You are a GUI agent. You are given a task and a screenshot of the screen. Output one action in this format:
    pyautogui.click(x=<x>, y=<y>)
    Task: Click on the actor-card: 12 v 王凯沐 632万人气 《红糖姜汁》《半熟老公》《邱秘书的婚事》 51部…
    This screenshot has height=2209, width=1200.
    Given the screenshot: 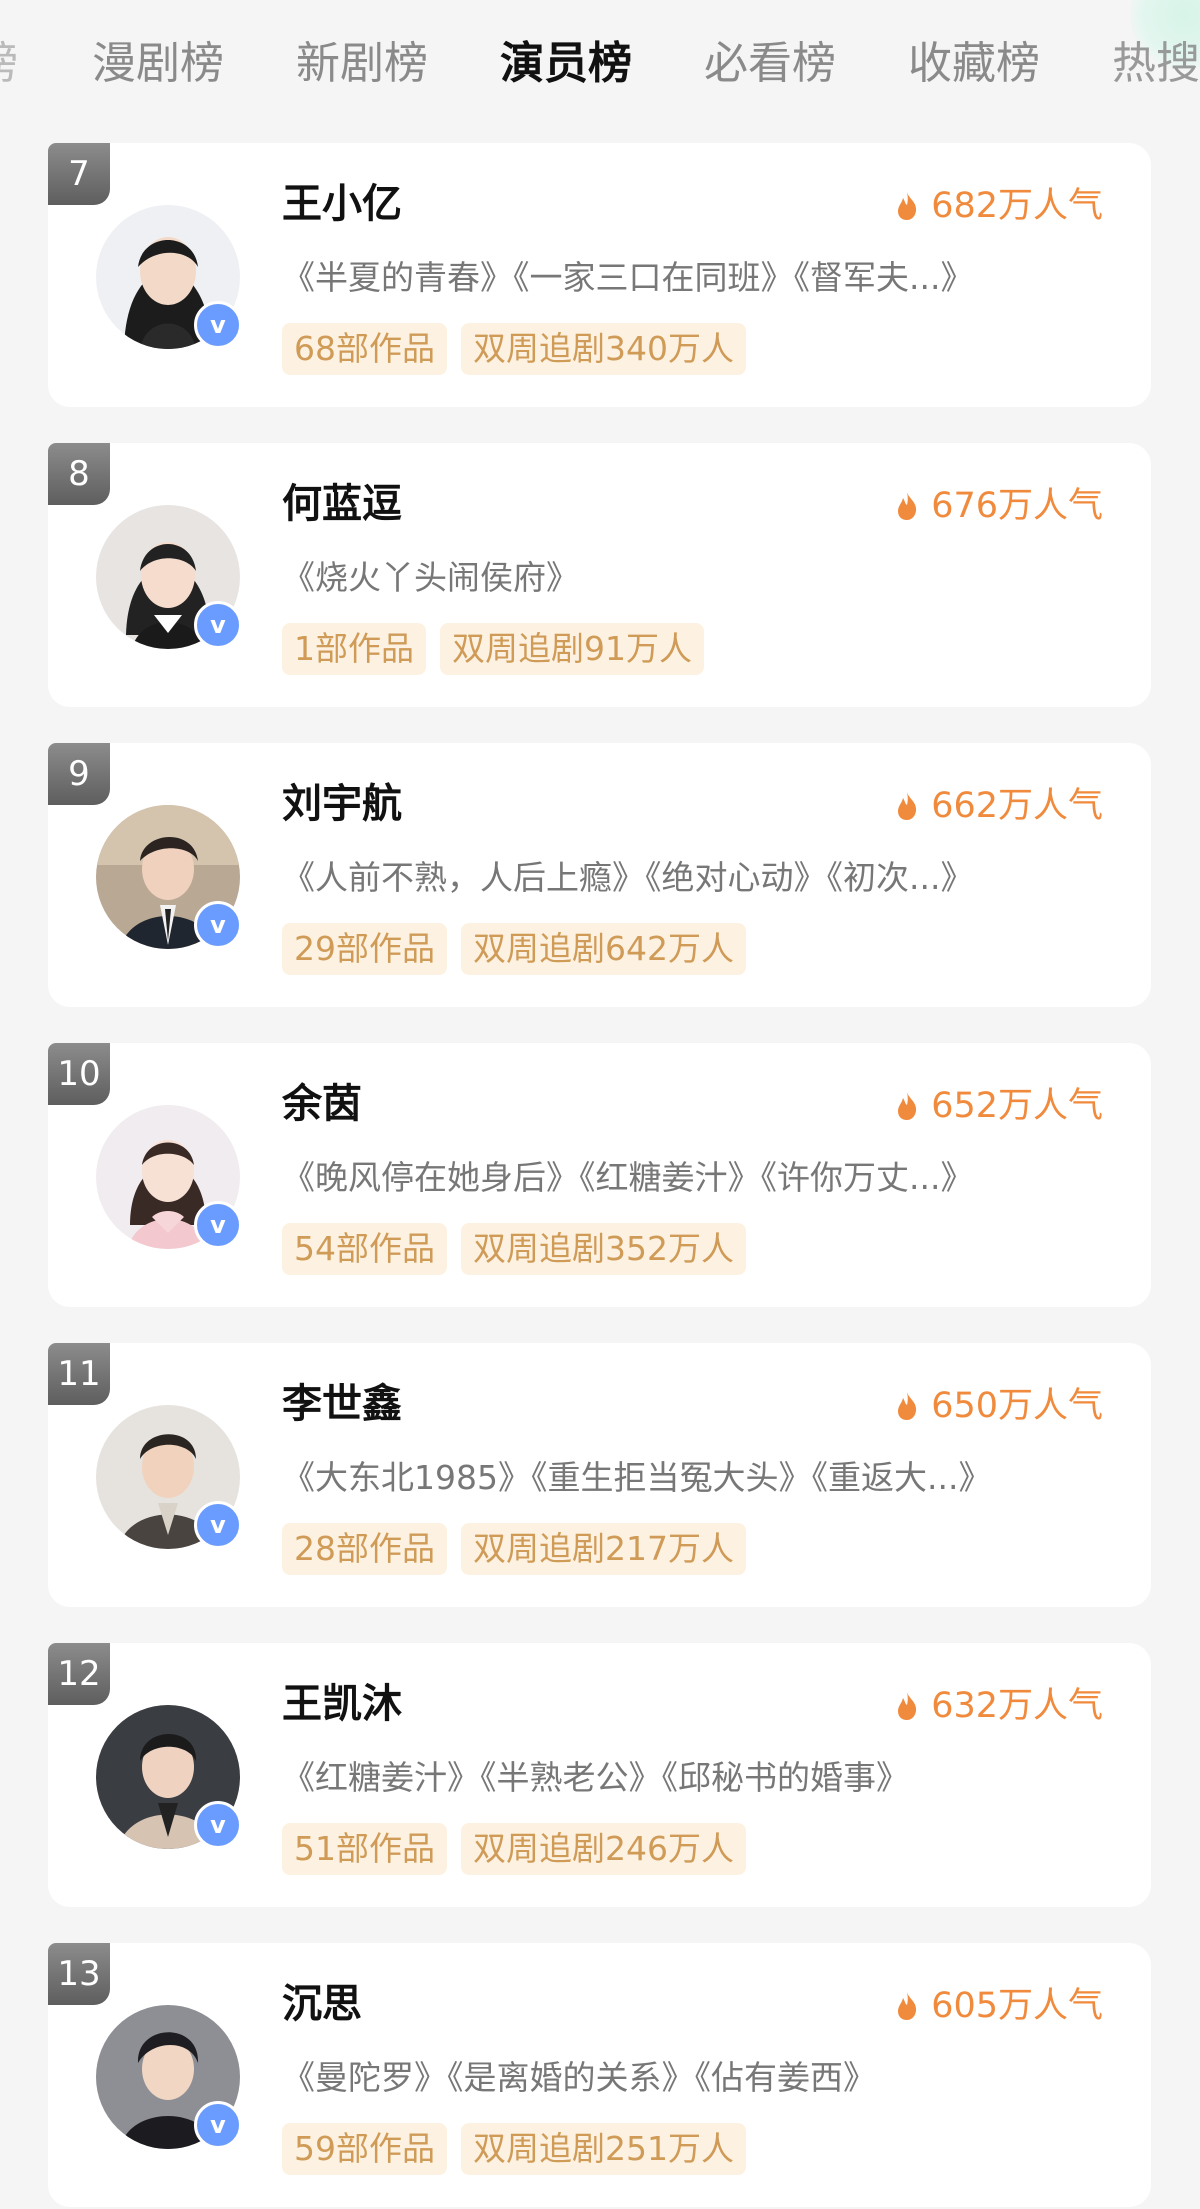 What is the action you would take?
    pyautogui.click(x=599, y=1775)
    